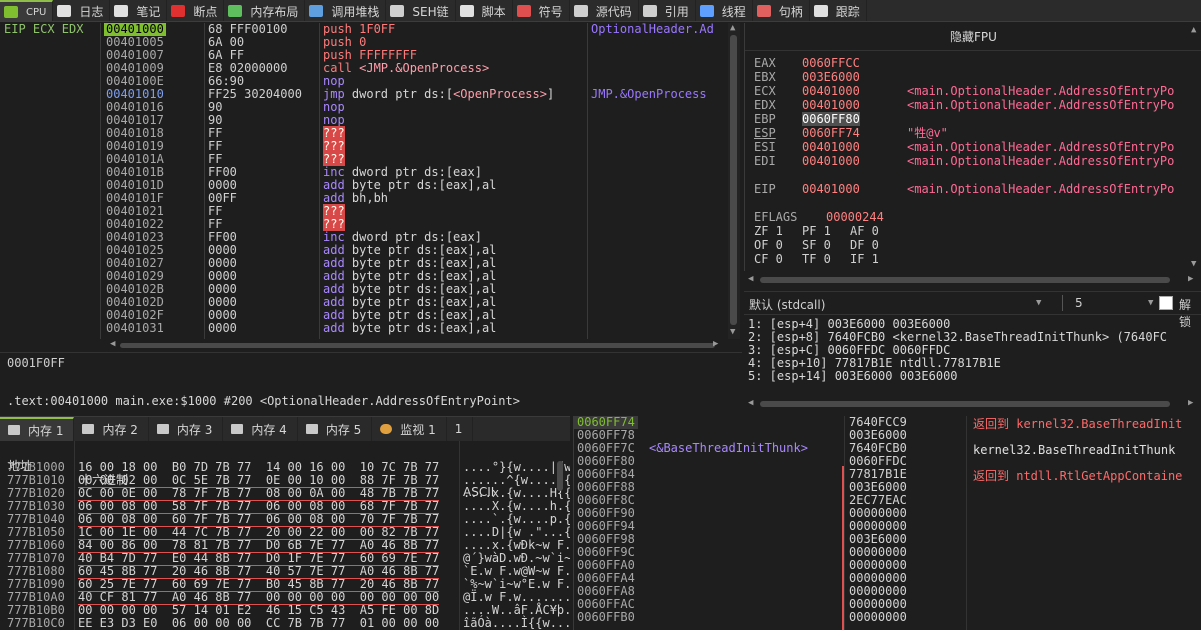  Describe the element at coordinates (831, 63) in the screenshot. I see `register-value: 0060FFCC` at that location.